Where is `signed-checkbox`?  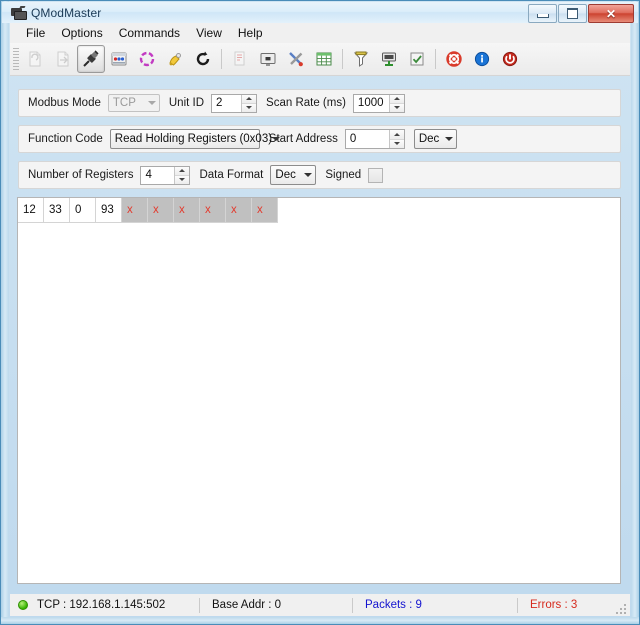
signed-checkbox is located at coordinates (376, 175).